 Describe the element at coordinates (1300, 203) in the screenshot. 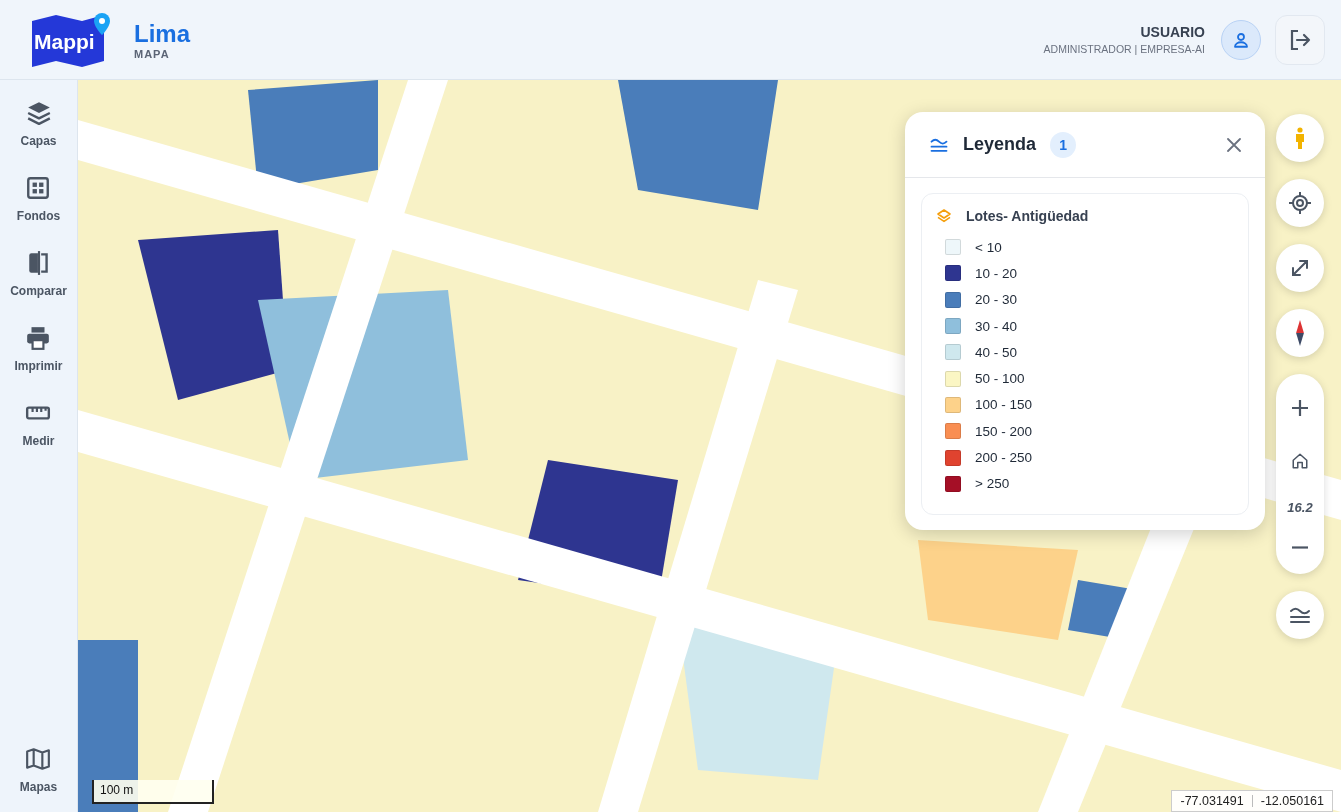

I see `locate-icon` at that location.